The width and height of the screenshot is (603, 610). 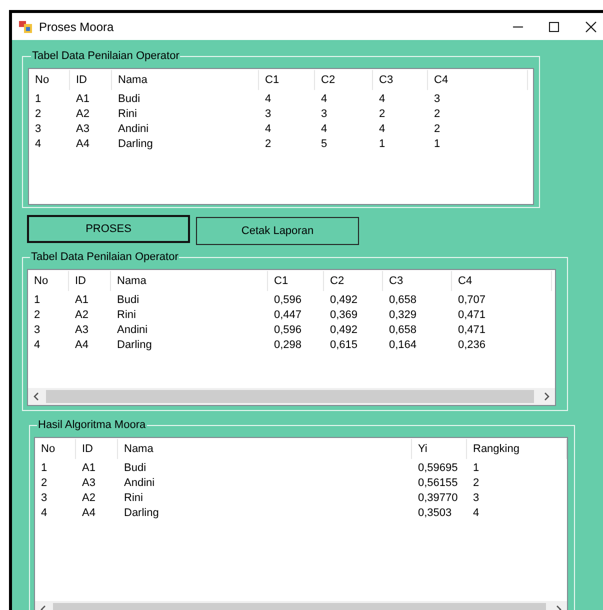 I want to click on table-cell-text: 0,707, so click(x=472, y=299).